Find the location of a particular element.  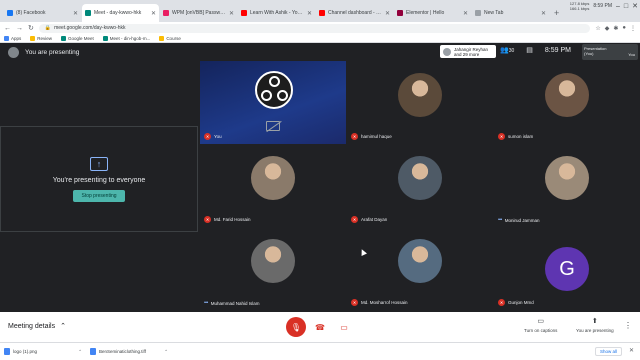

participant-name: You is located at coordinates (218, 136).